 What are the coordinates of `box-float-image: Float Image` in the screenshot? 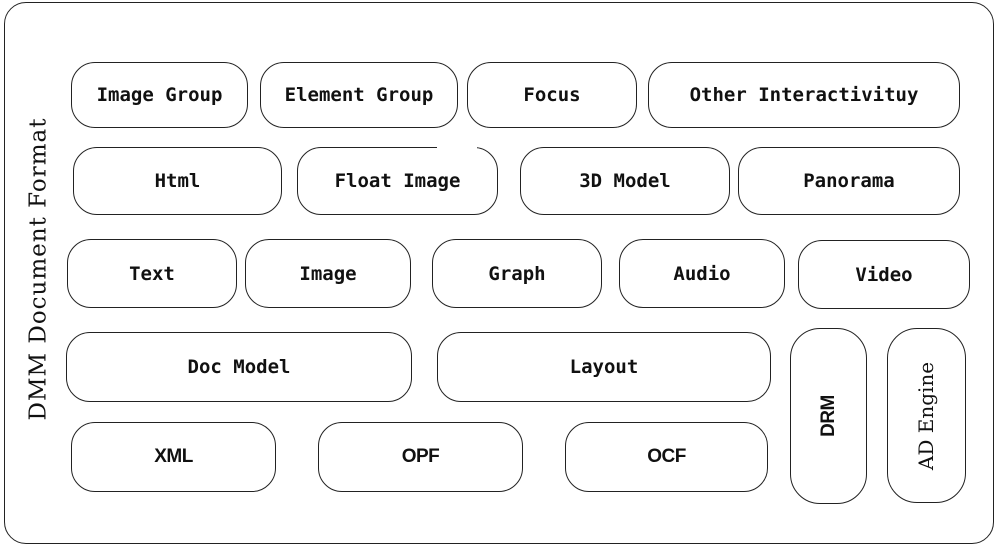 It's located at (397, 181).